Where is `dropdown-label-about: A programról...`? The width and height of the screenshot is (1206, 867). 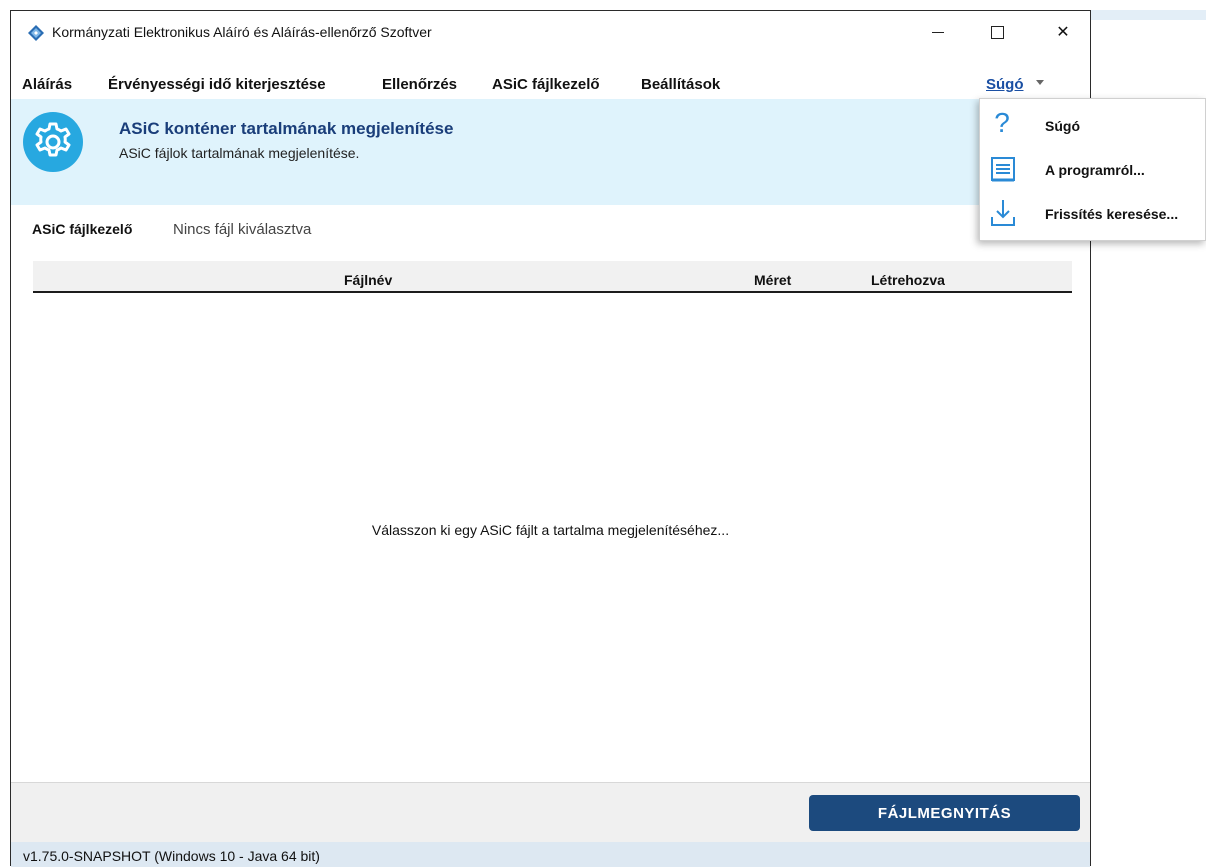 dropdown-label-about: A programról... is located at coordinates (1095, 170).